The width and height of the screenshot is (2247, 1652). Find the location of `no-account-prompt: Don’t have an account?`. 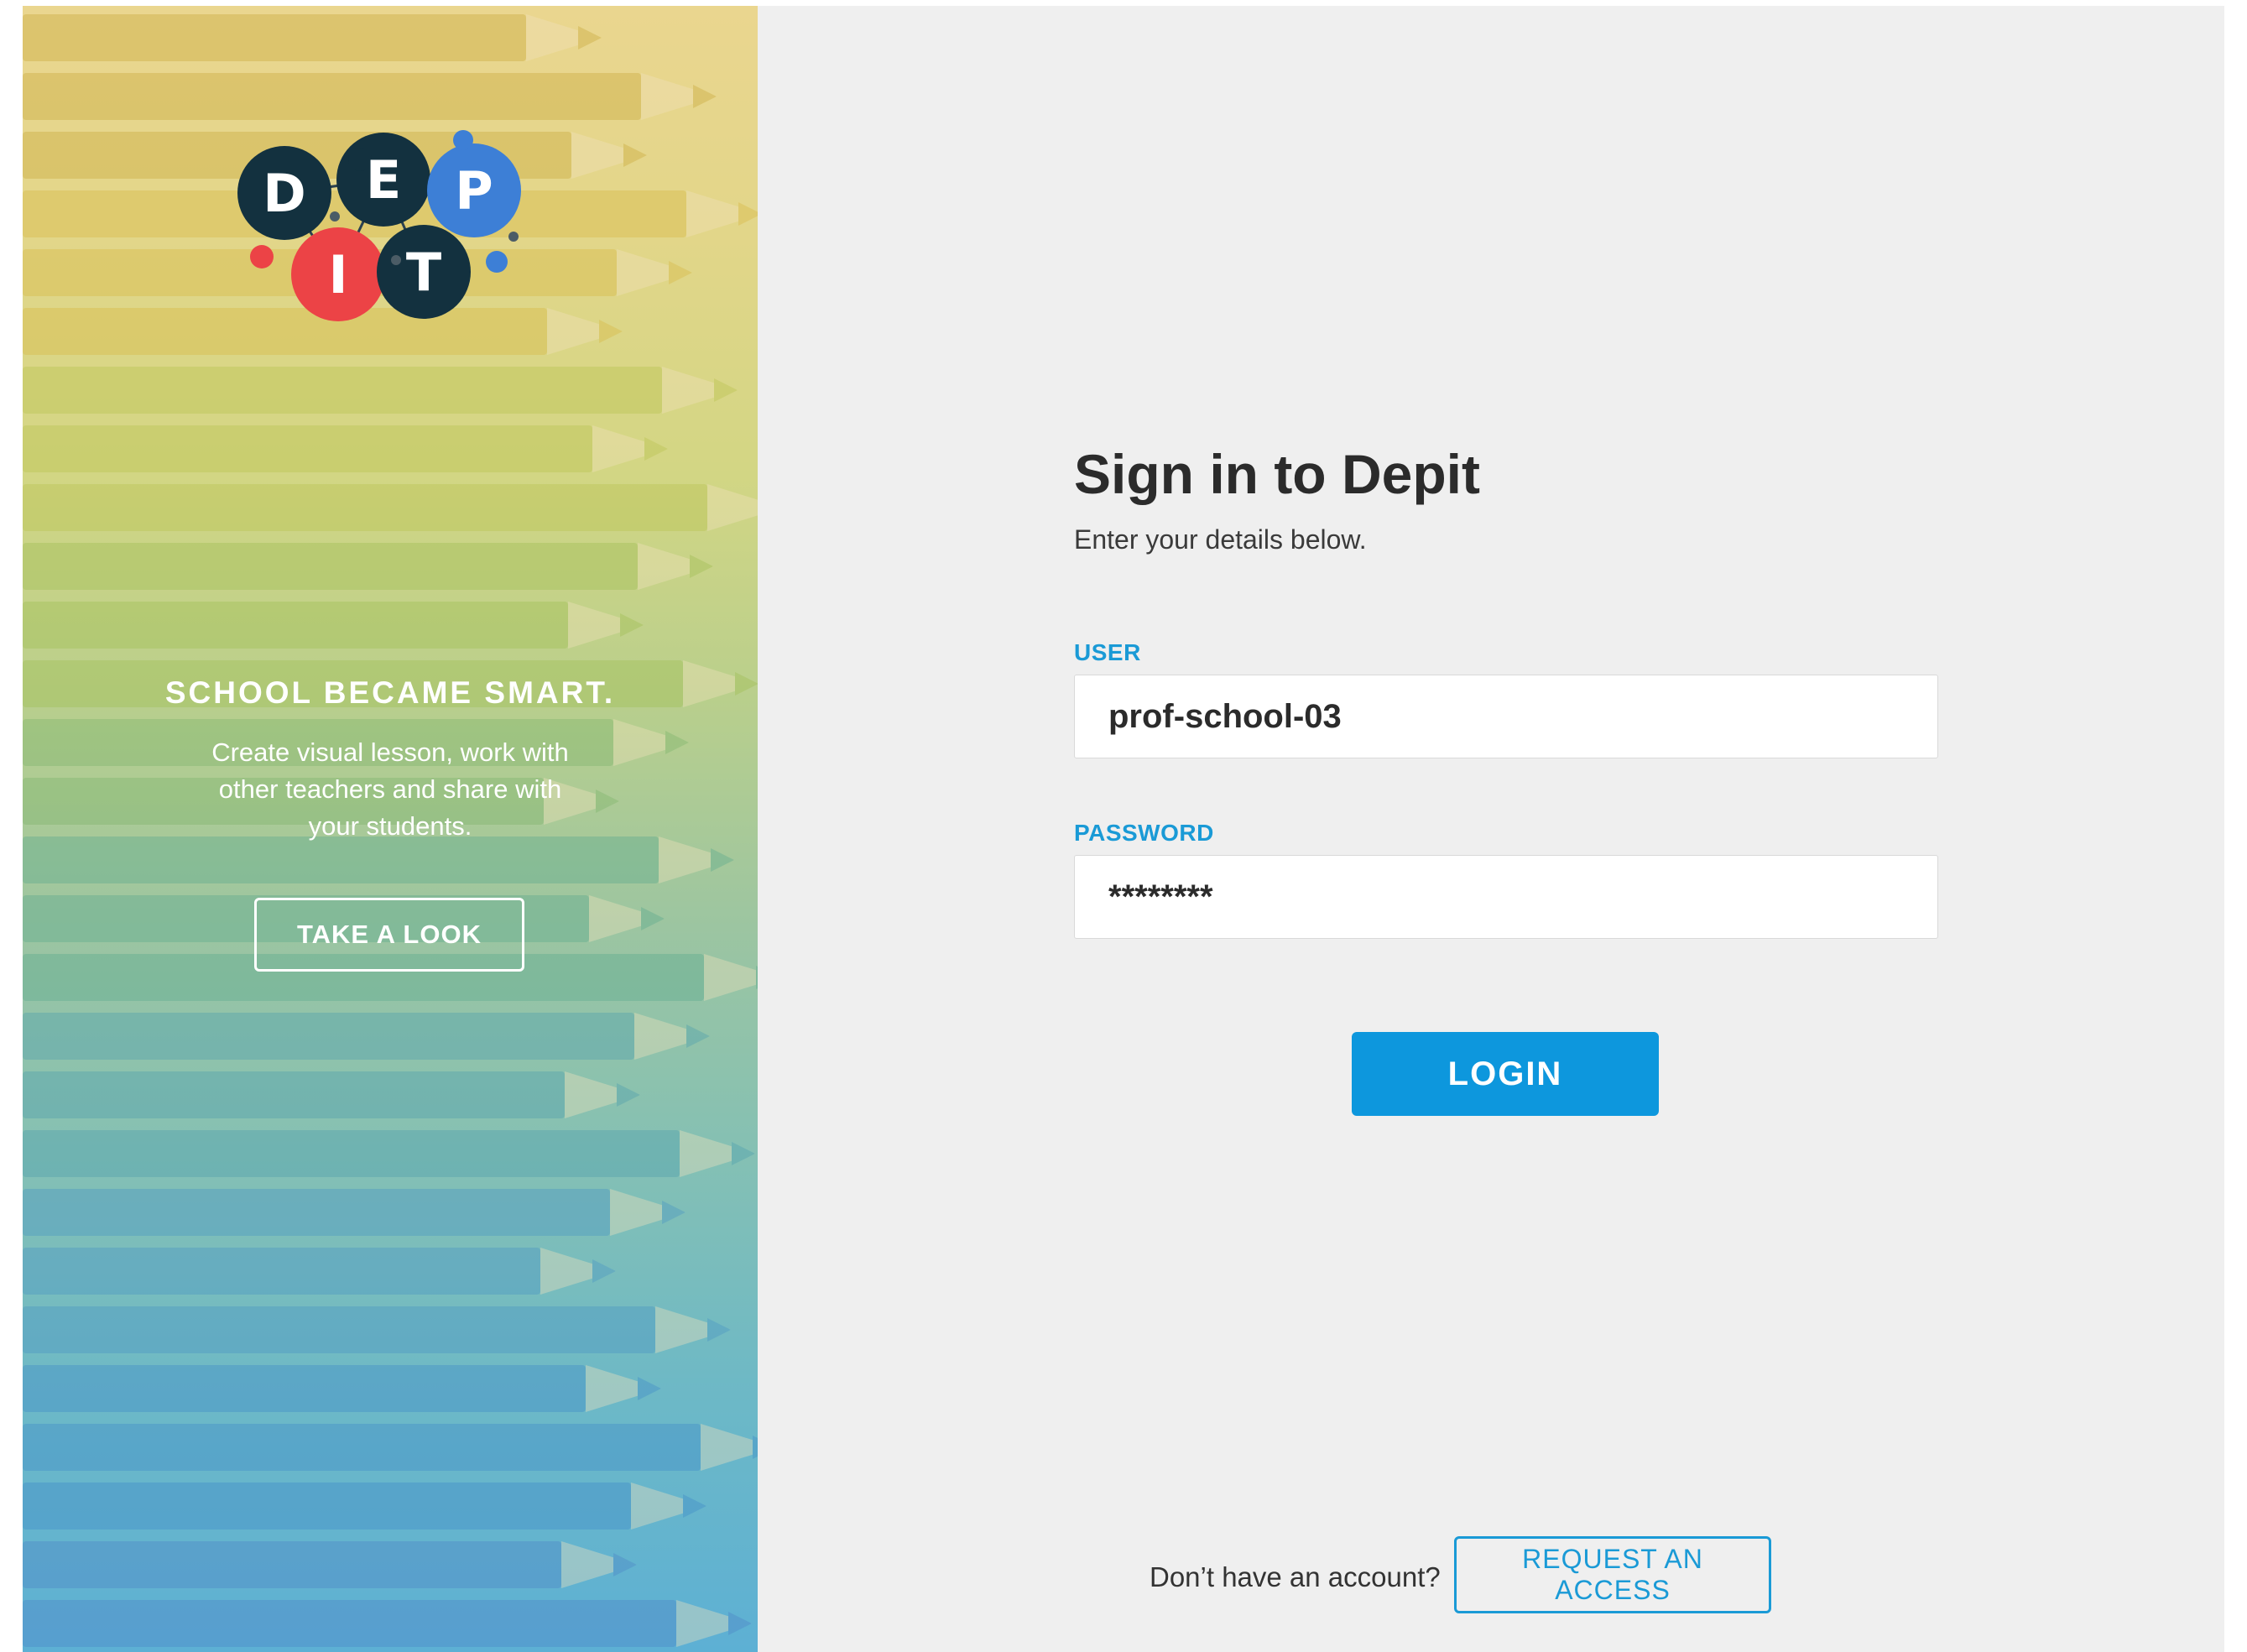

no-account-prompt: Don’t have an account? is located at coordinates (1295, 1577).